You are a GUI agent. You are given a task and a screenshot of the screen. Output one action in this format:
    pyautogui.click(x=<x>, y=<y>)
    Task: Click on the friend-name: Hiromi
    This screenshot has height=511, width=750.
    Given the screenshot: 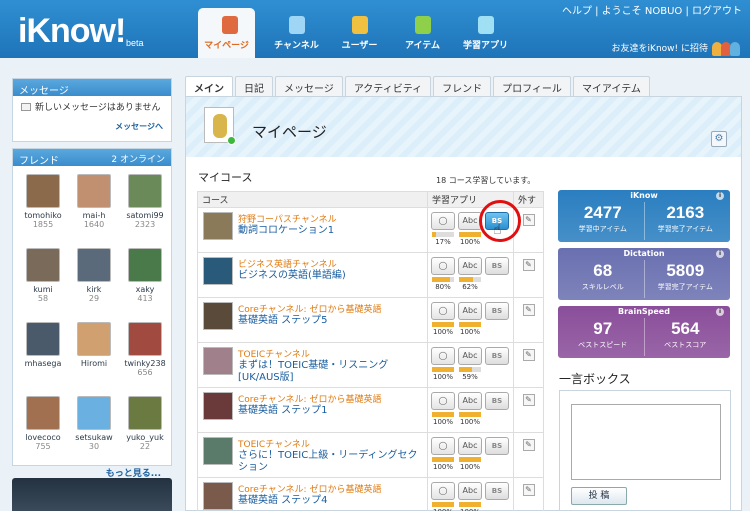 What is the action you would take?
    pyautogui.click(x=94, y=363)
    